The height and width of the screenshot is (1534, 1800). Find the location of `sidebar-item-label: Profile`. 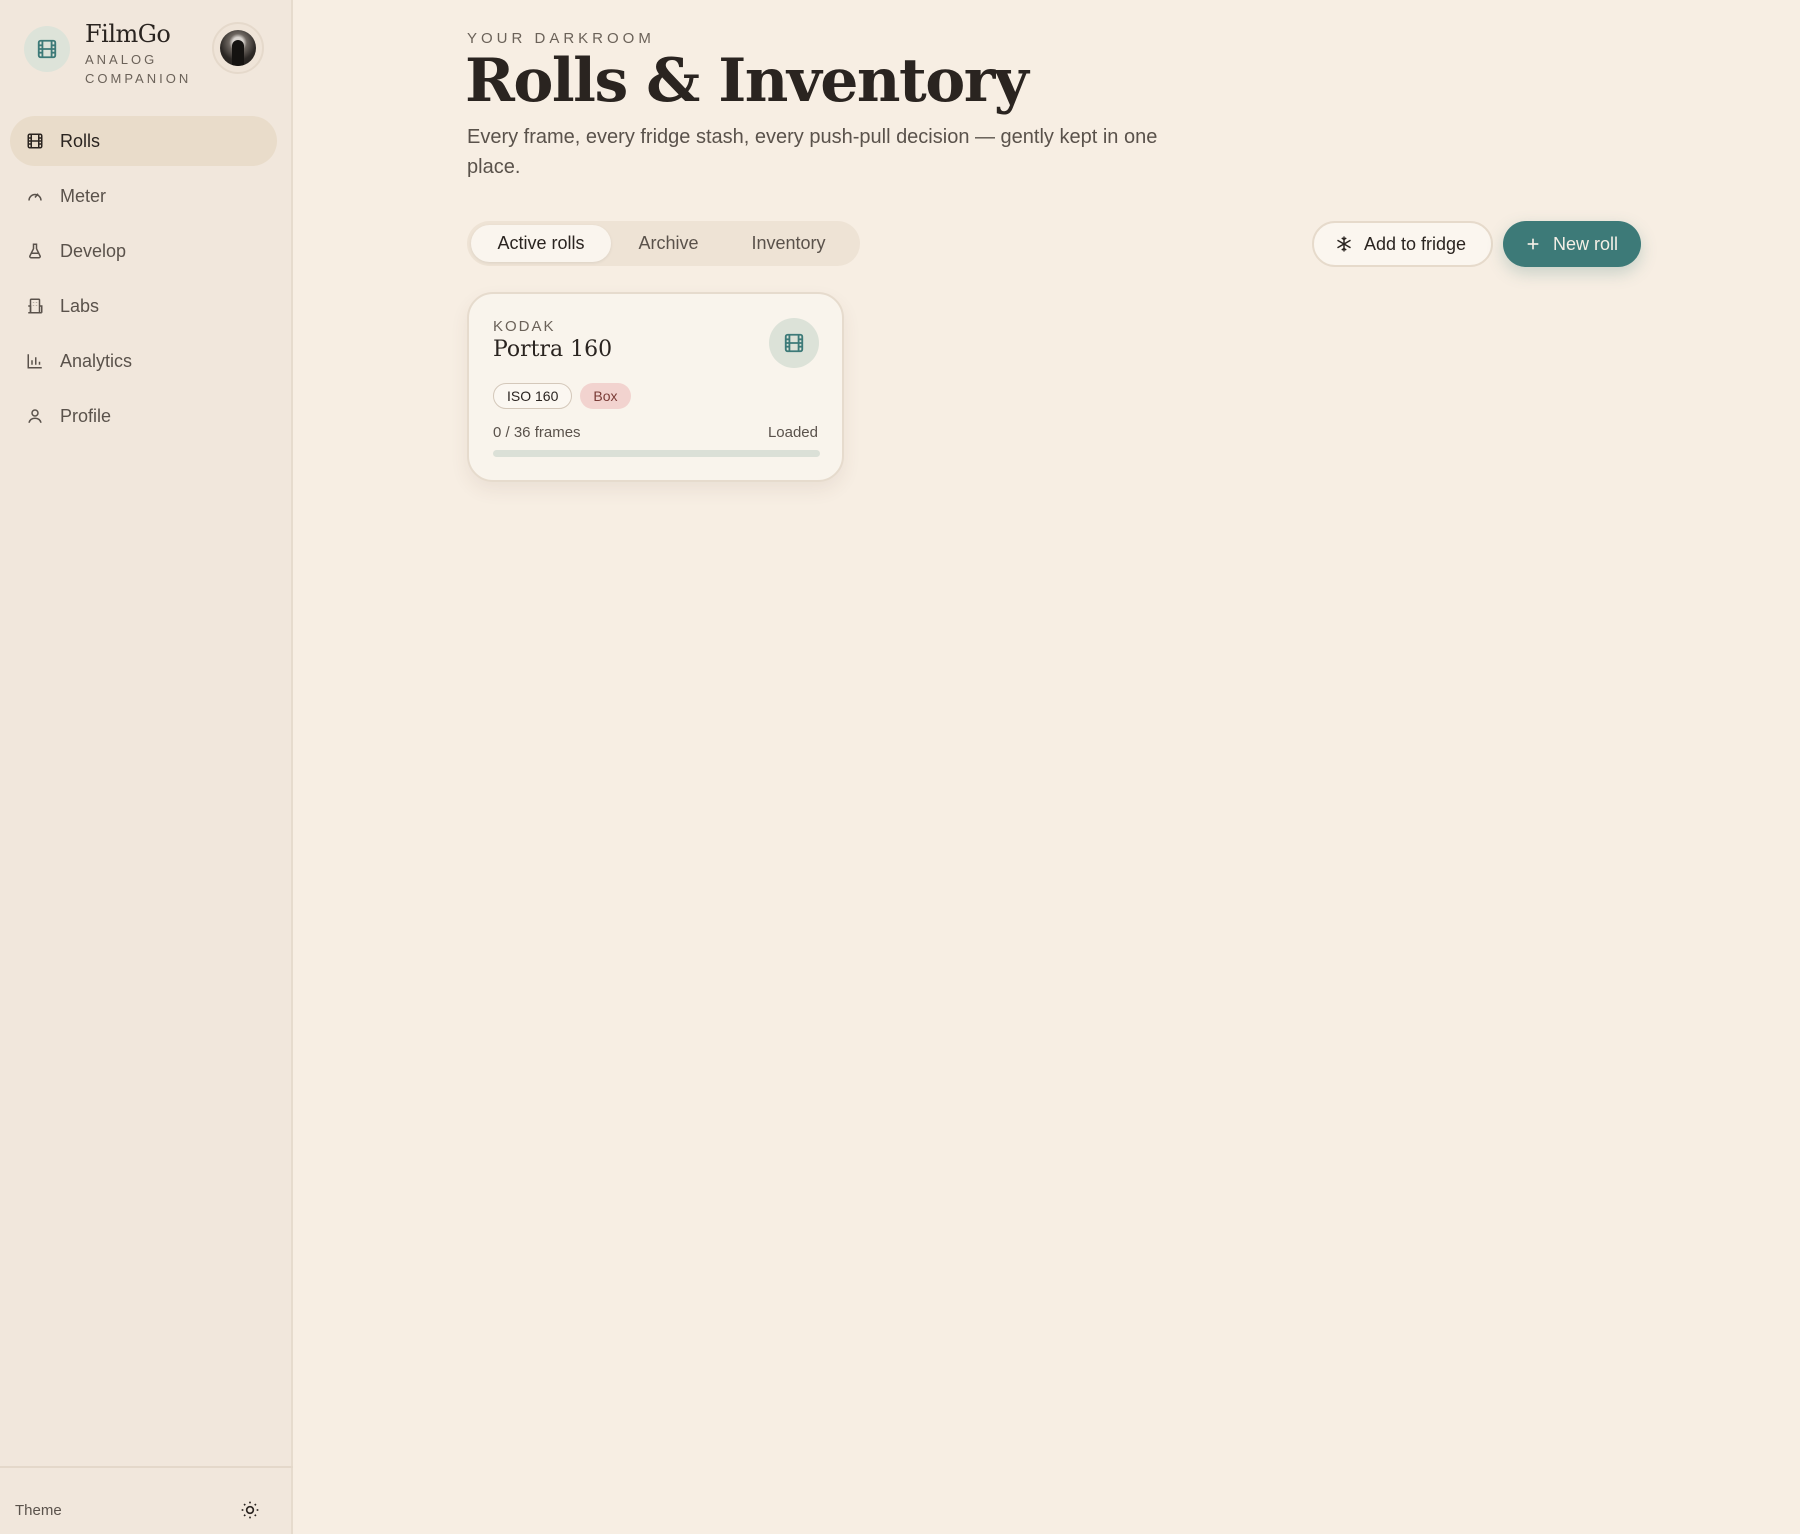

sidebar-item-label: Profile is located at coordinates (86, 415).